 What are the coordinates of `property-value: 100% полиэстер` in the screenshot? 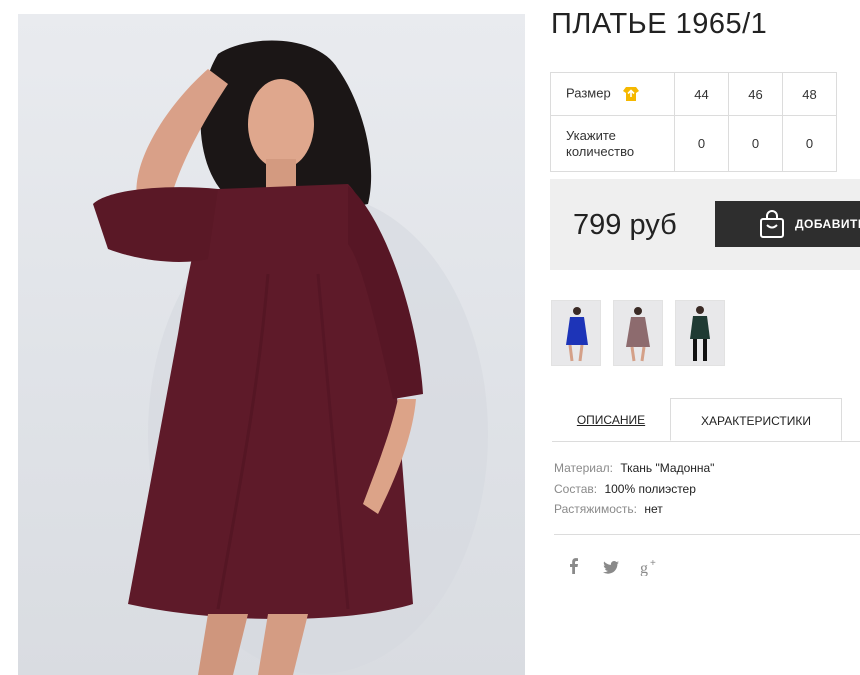 It's located at (650, 488).